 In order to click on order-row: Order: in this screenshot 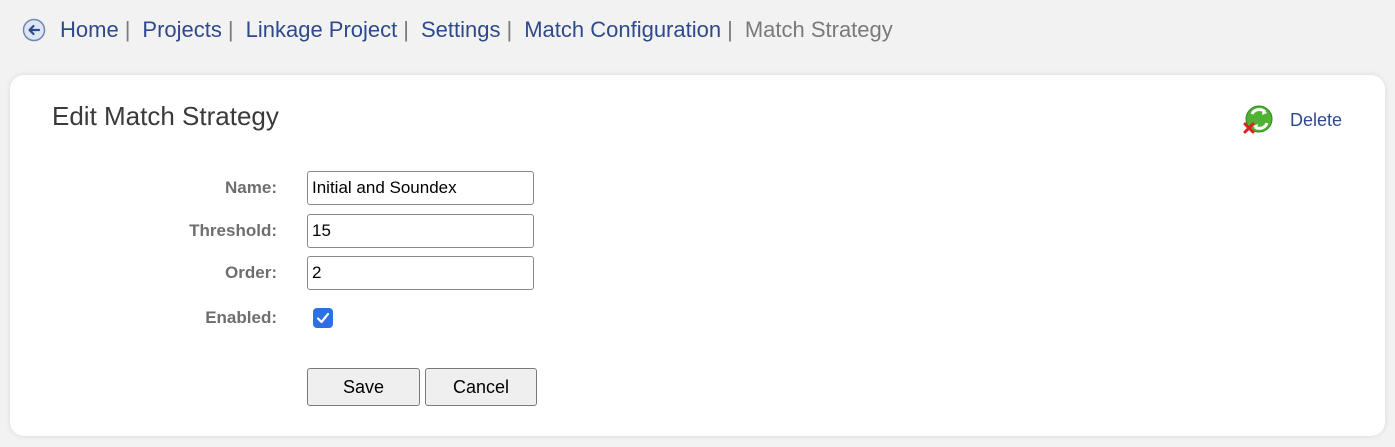, I will do `click(272, 273)`.